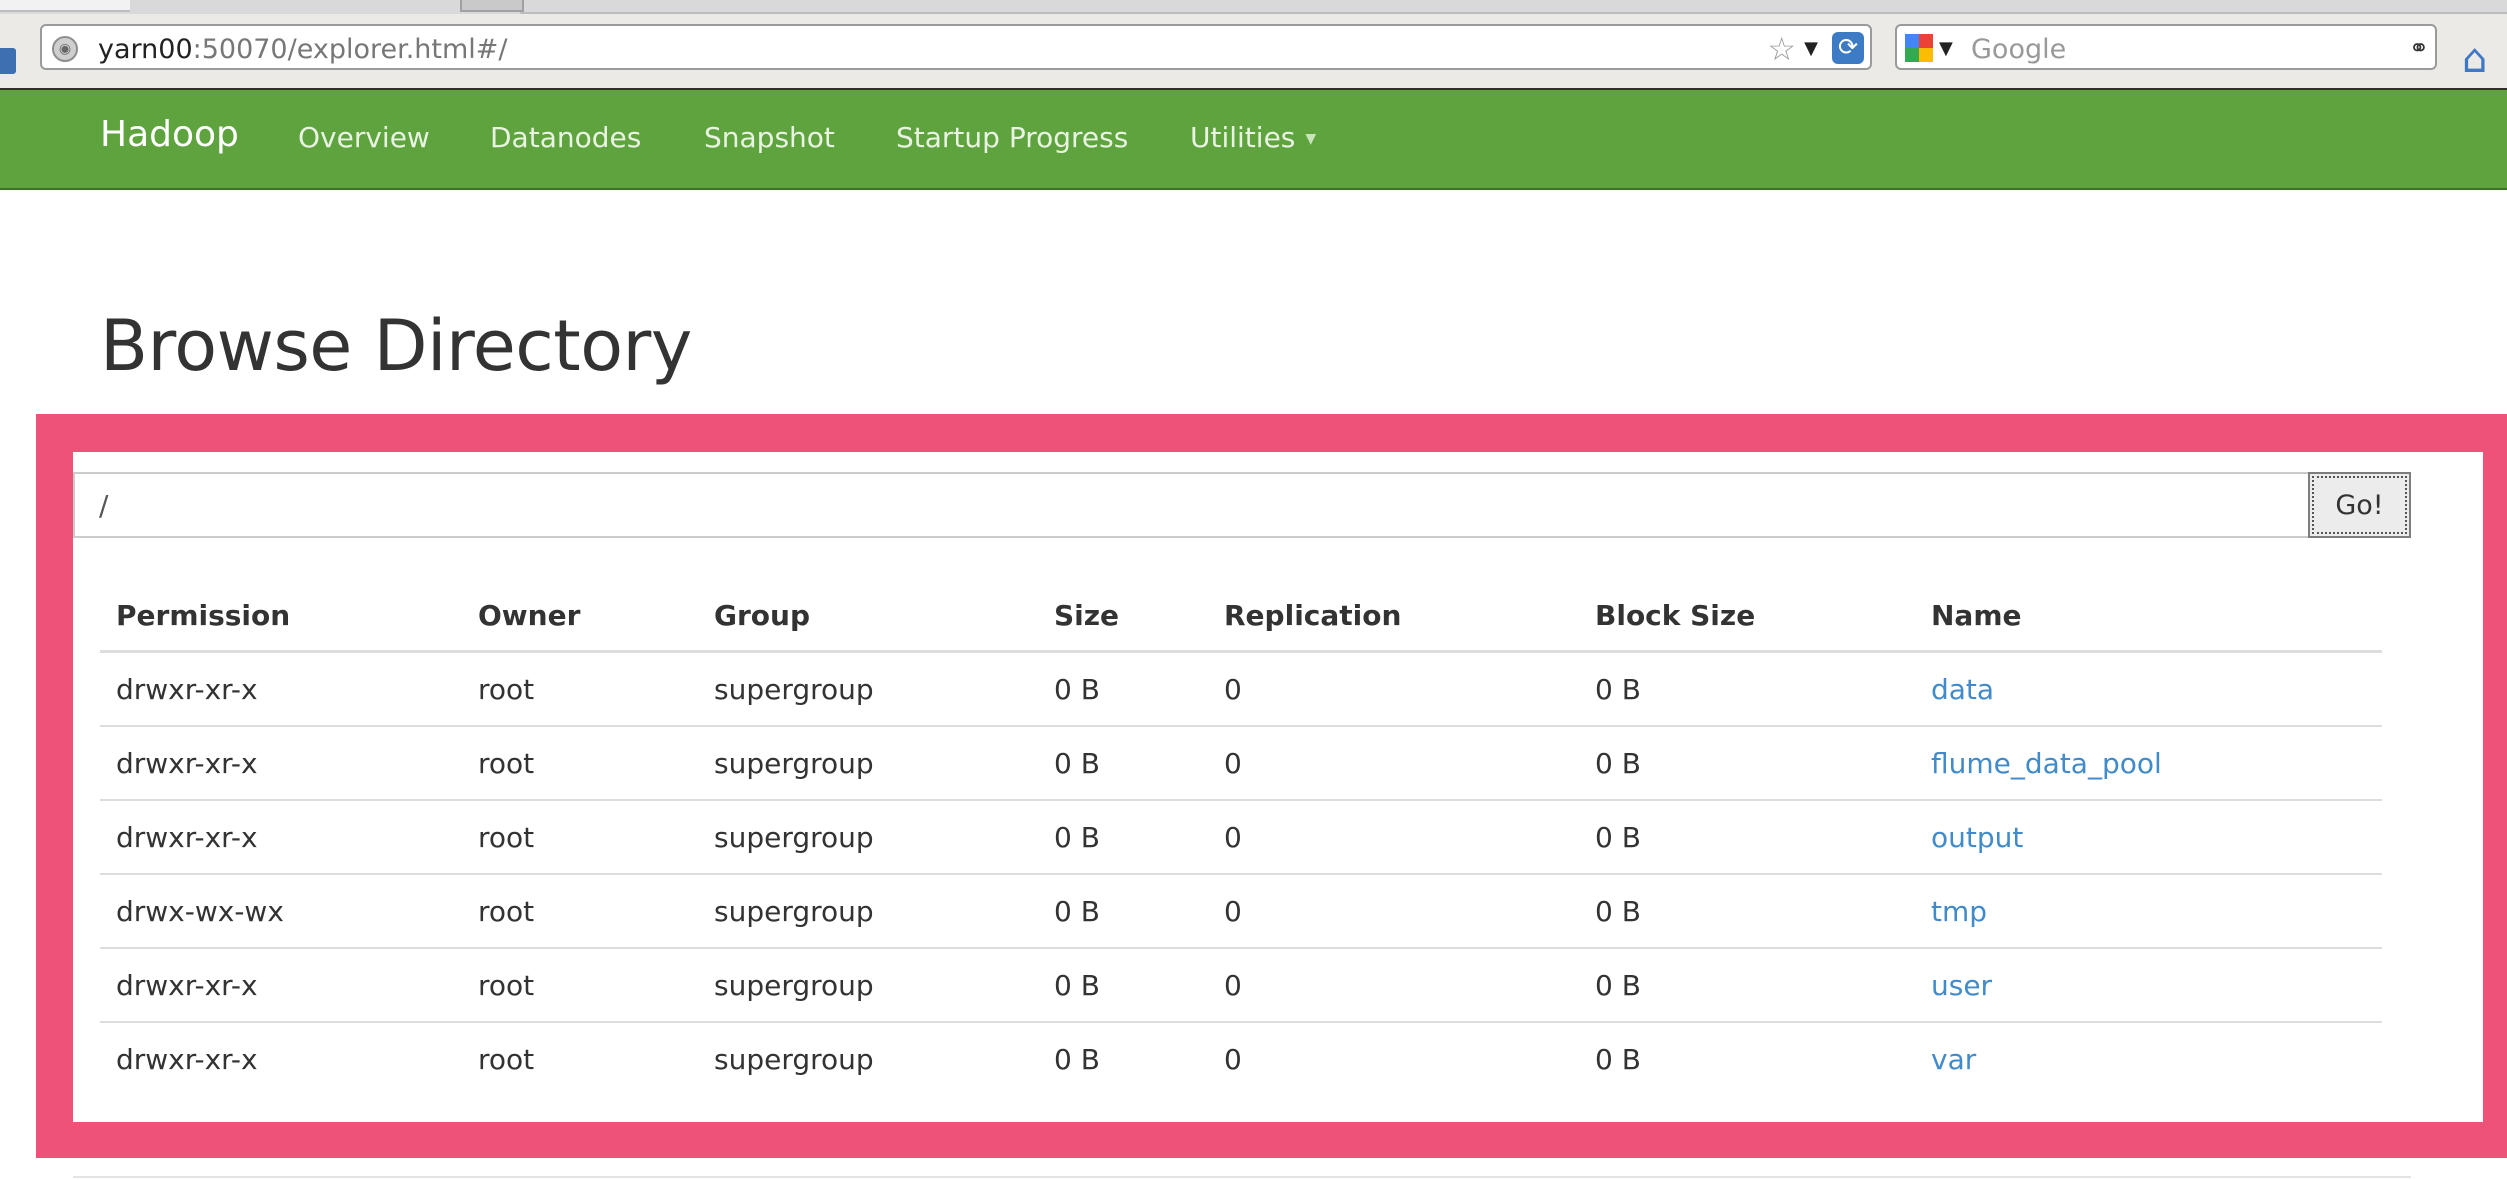 The height and width of the screenshot is (1180, 2507). What do you see at coordinates (1393, 616) in the screenshot?
I see `col-replication: Replication` at bounding box center [1393, 616].